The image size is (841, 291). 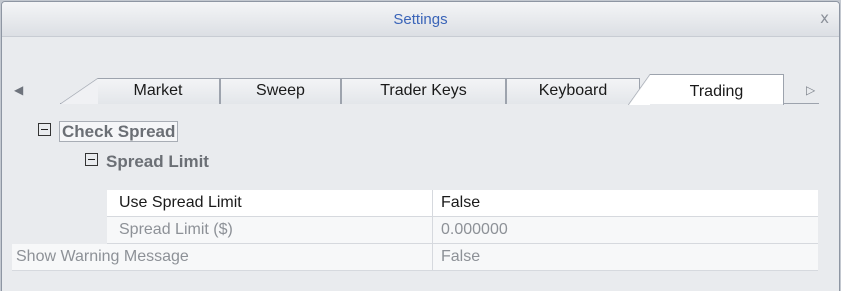 I want to click on subcategory-spread-limit: Spread Limit, so click(x=147, y=165).